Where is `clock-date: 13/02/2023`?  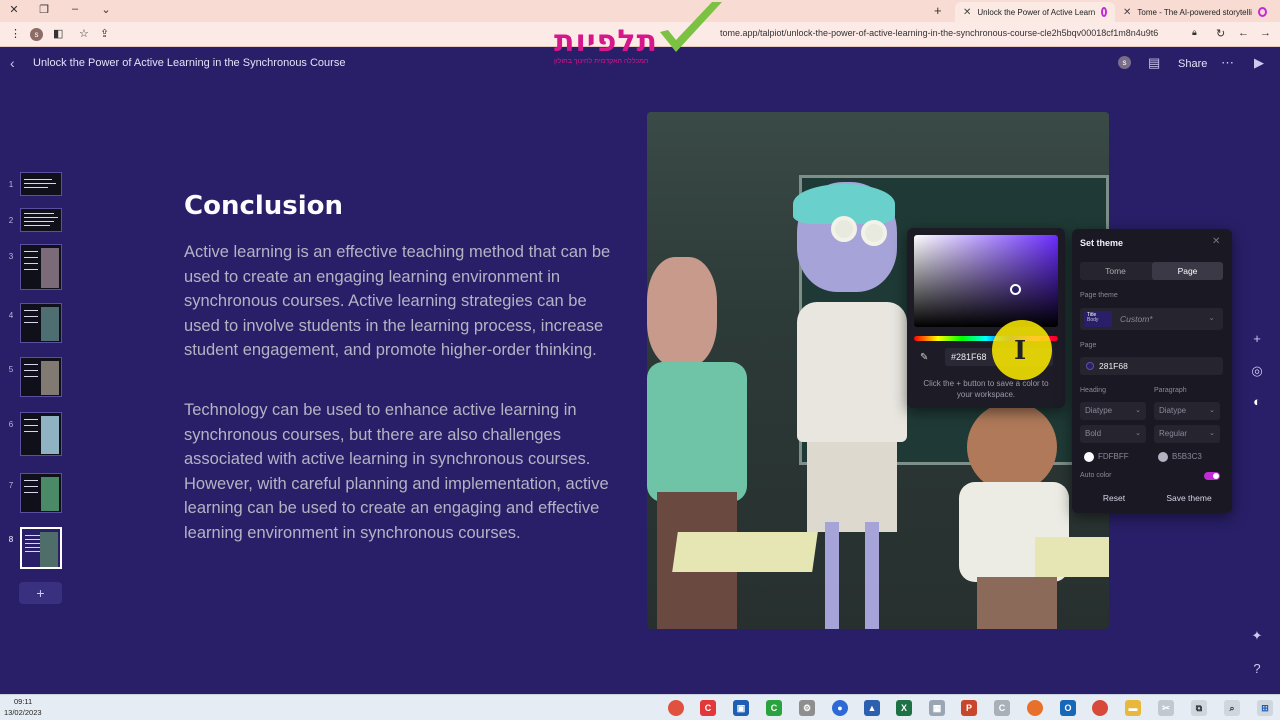 clock-date: 13/02/2023 is located at coordinates (23, 712).